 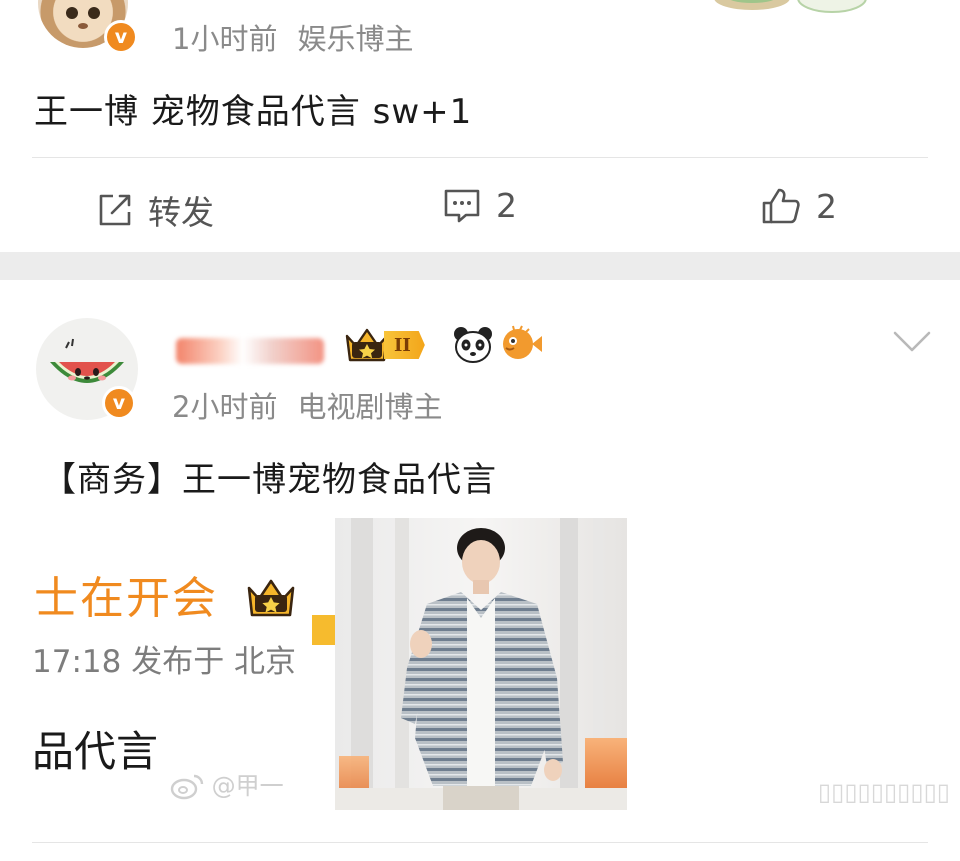 What do you see at coordinates (370, 407) in the screenshot?
I see `author-role: 电视剧博主` at bounding box center [370, 407].